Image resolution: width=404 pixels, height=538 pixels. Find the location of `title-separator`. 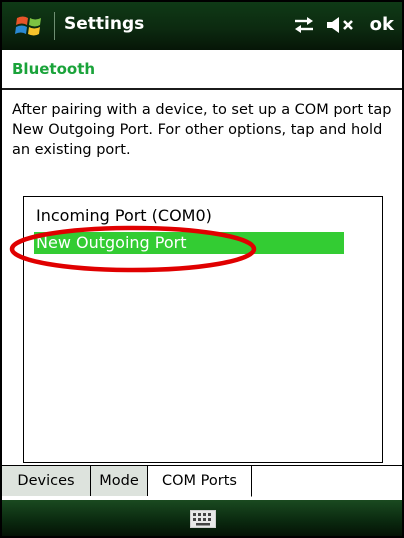

title-separator is located at coordinates (54, 26).